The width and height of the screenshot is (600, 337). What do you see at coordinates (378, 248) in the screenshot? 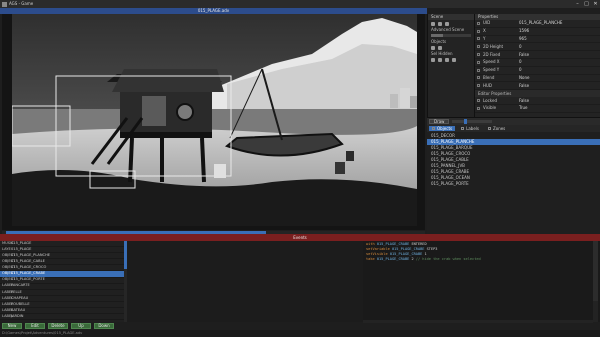
I see `code-keyword: setVariable` at bounding box center [378, 248].